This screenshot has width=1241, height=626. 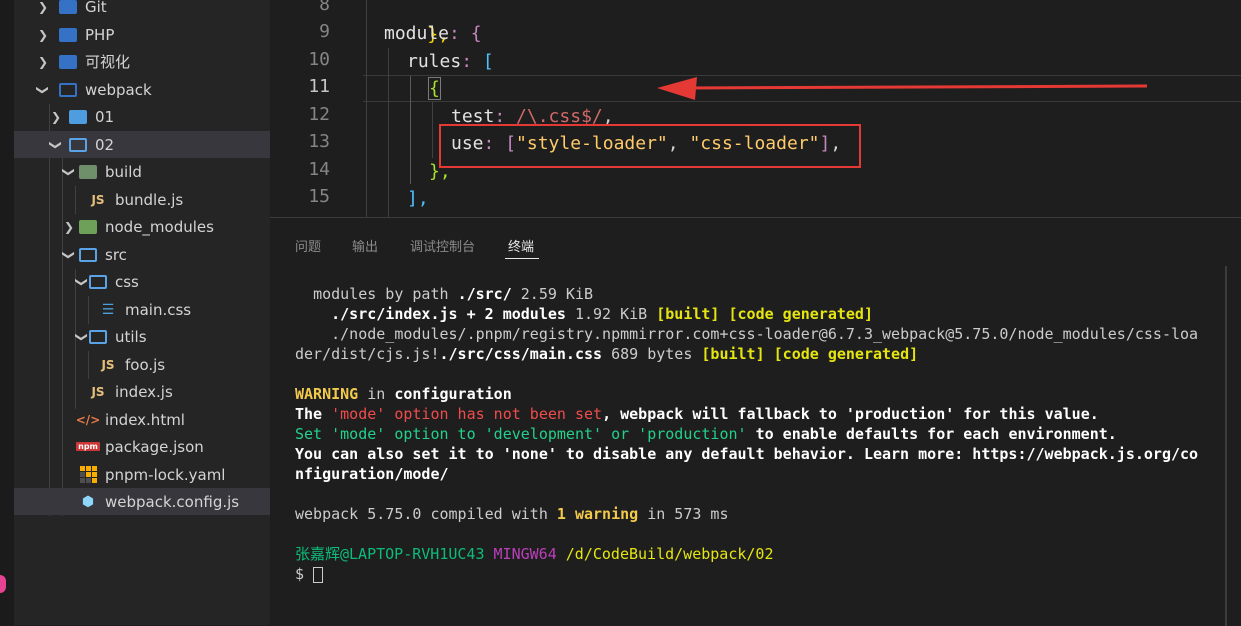 What do you see at coordinates (172, 501) in the screenshot?
I see `tree-item-label: webpack.config.js` at bounding box center [172, 501].